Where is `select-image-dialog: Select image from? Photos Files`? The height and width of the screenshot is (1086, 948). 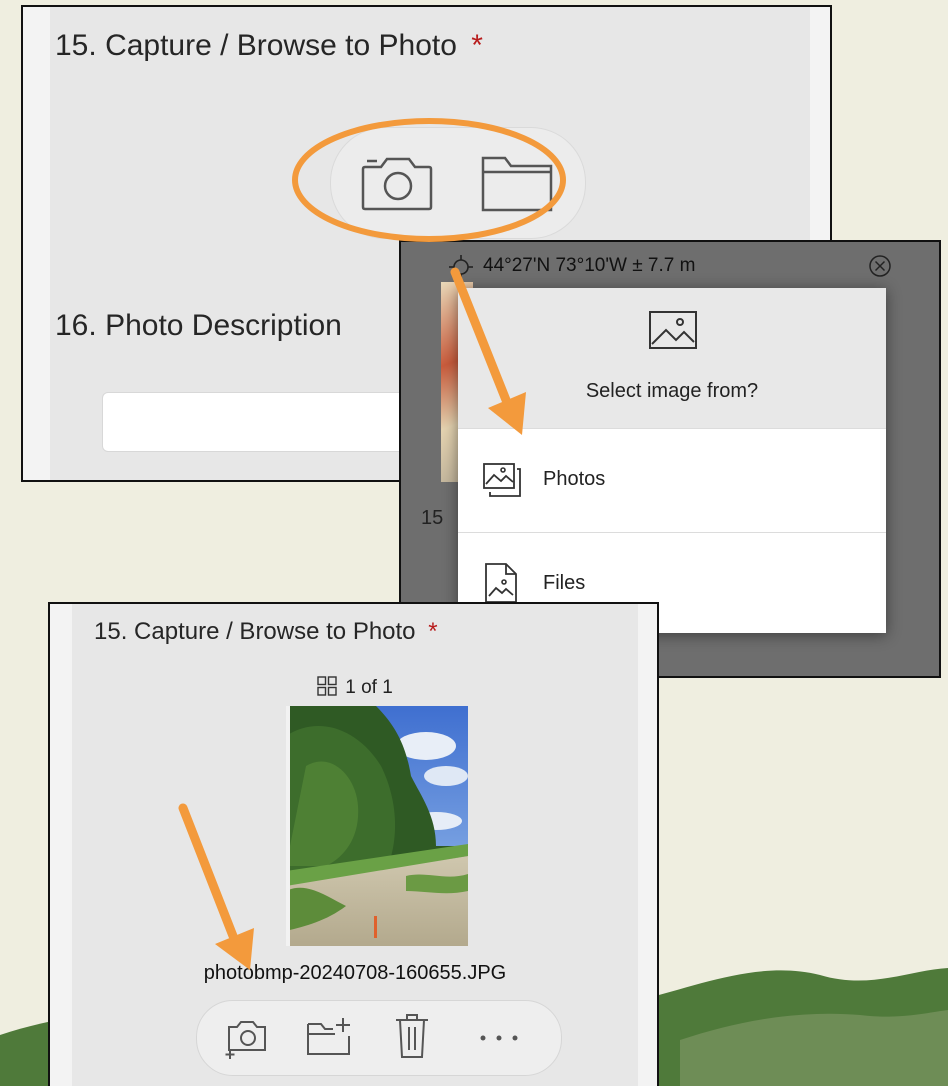 select-image-dialog: Select image from? Photos Files is located at coordinates (672, 460).